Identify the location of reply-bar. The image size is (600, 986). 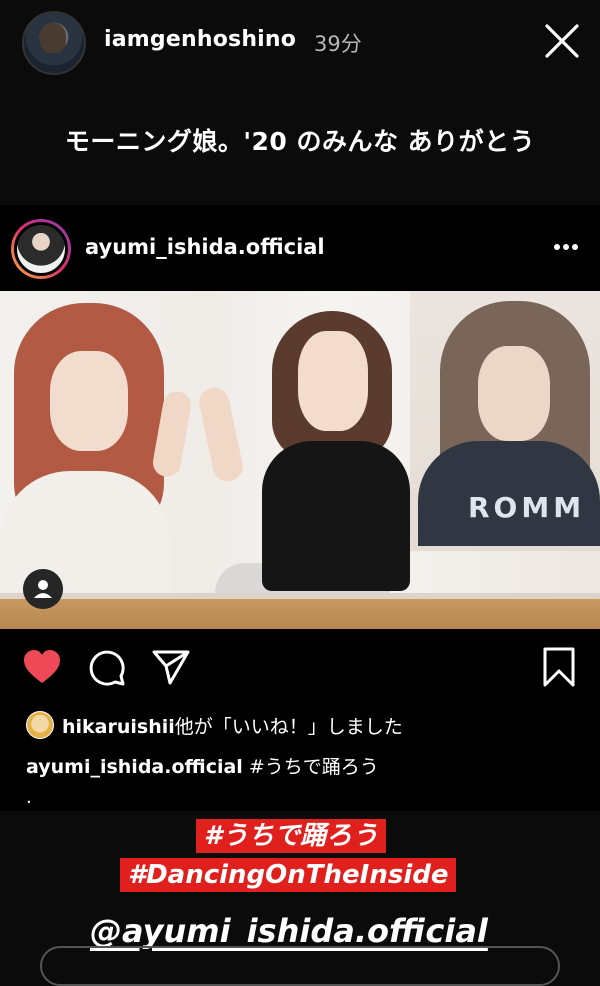
(300, 966).